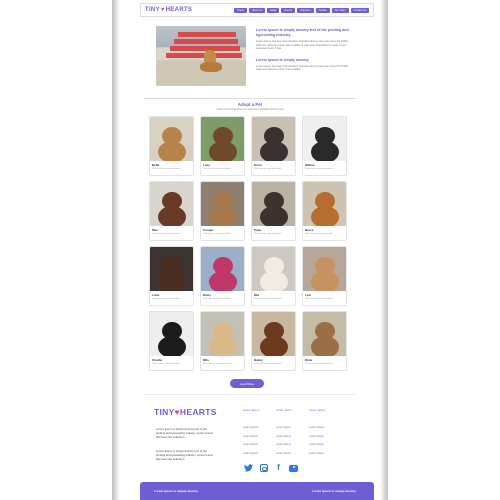 The width and height of the screenshot is (500, 500). Describe the element at coordinates (309, 230) in the screenshot. I see `pet-name: Bruce` at that location.